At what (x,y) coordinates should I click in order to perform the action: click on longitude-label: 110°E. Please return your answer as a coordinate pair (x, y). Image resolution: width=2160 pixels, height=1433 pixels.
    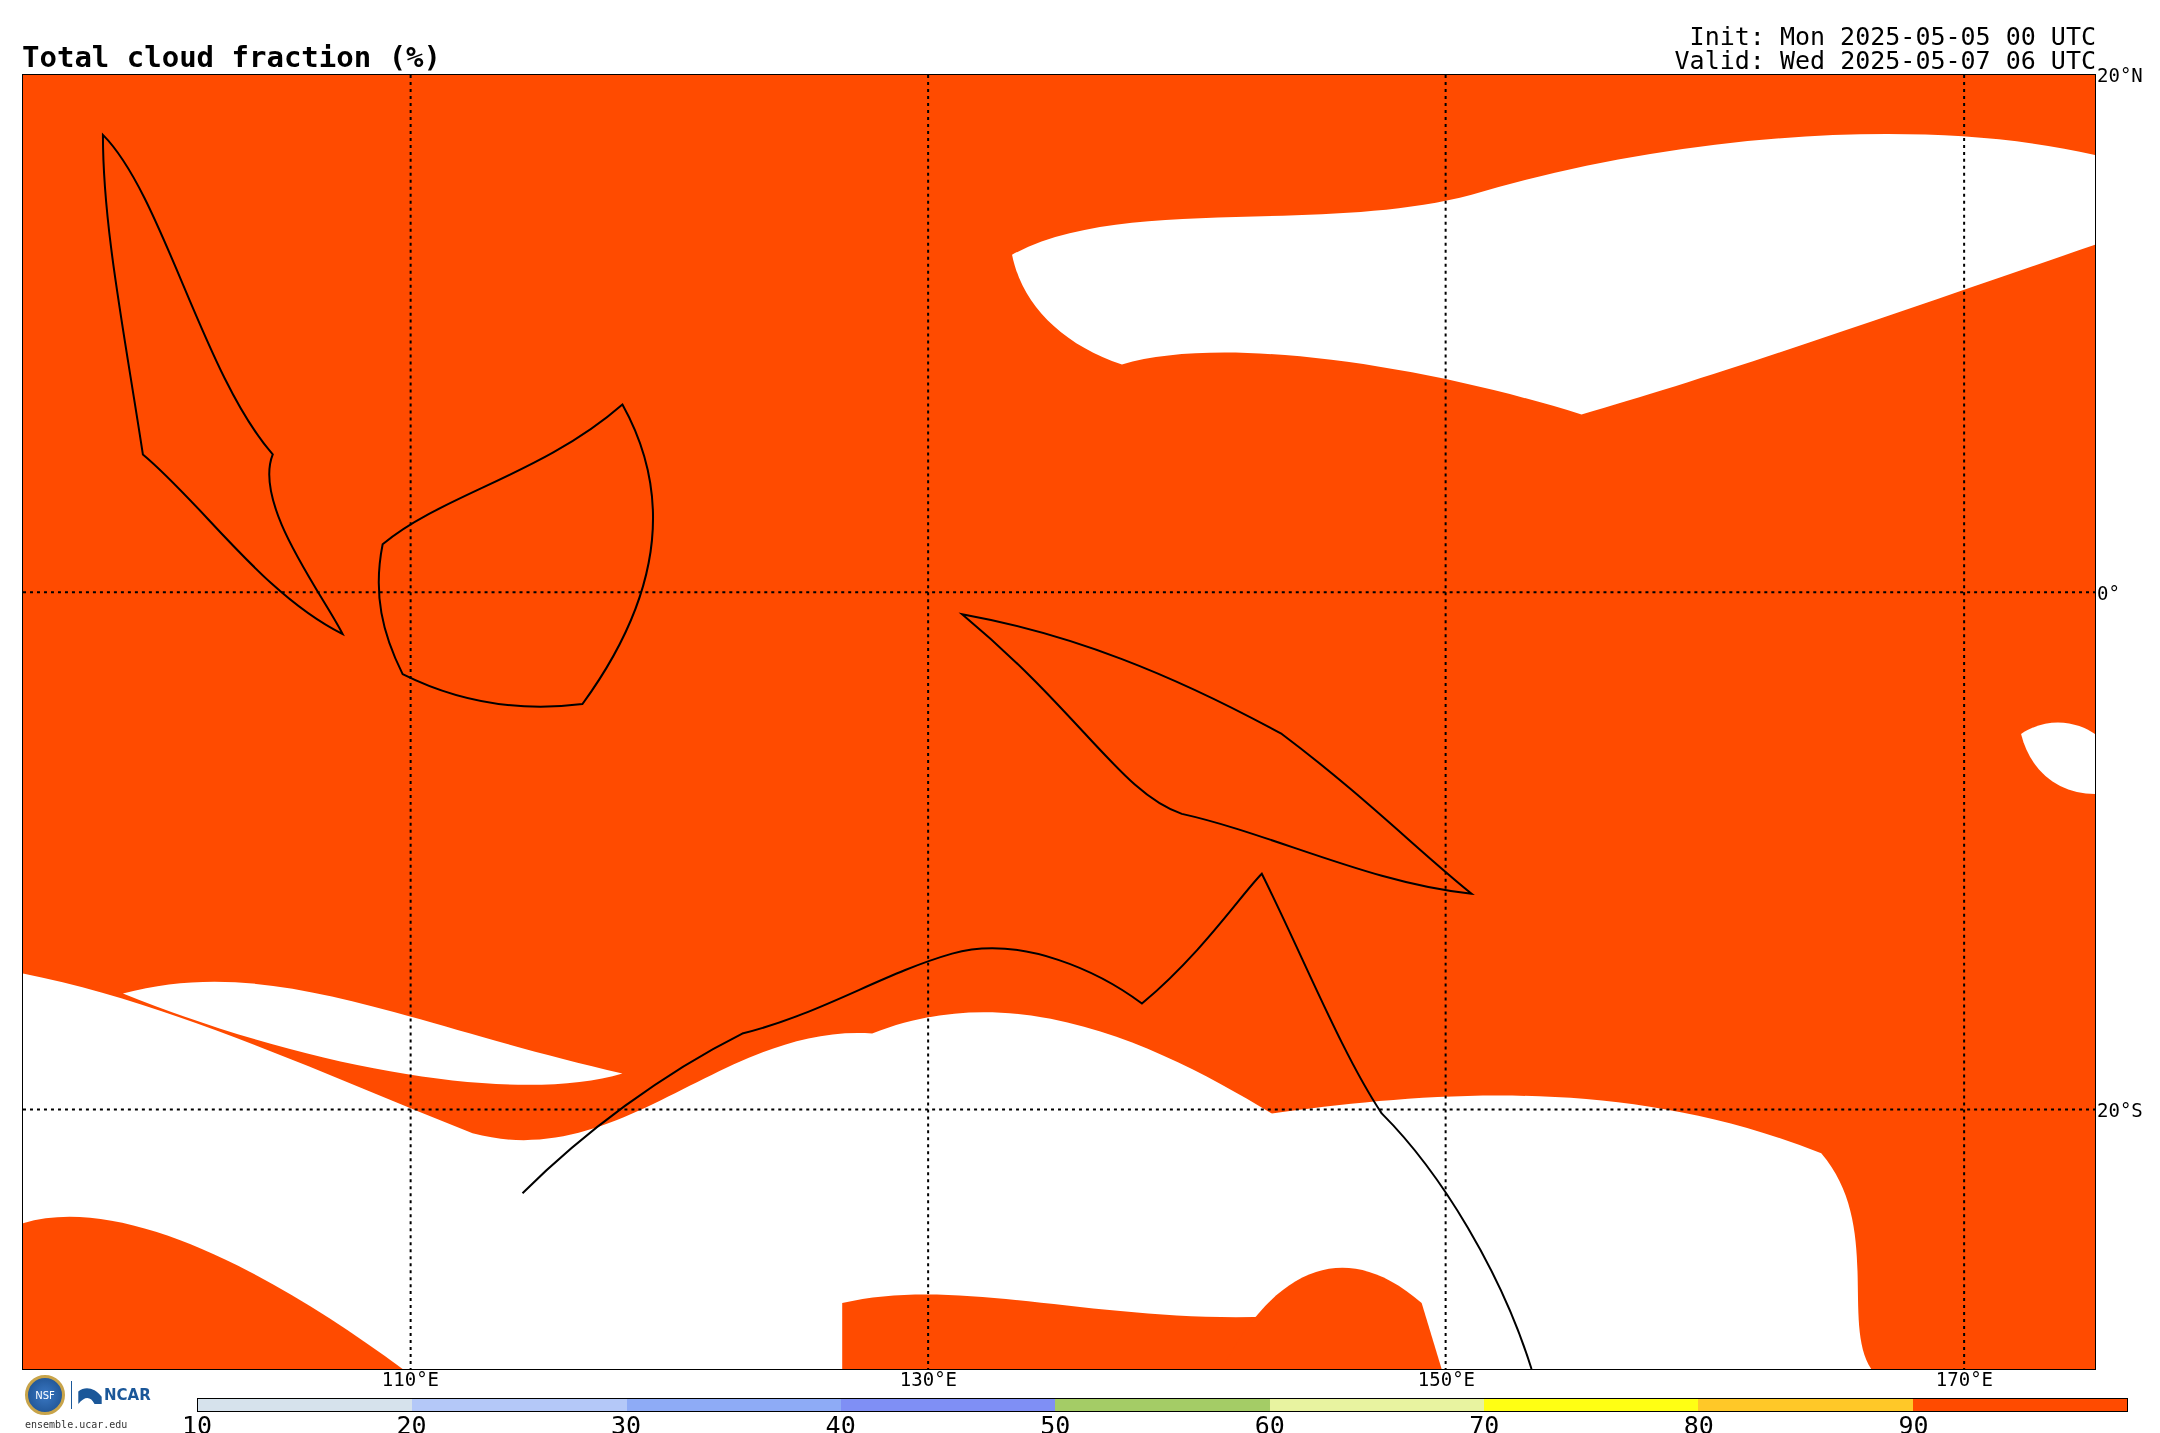
    Looking at the image, I should click on (410, 1379).